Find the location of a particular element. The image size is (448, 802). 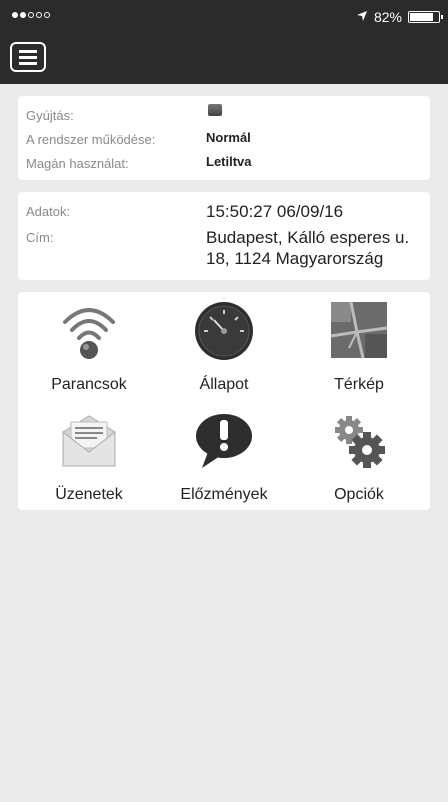

nav-bar is located at coordinates (224, 59).